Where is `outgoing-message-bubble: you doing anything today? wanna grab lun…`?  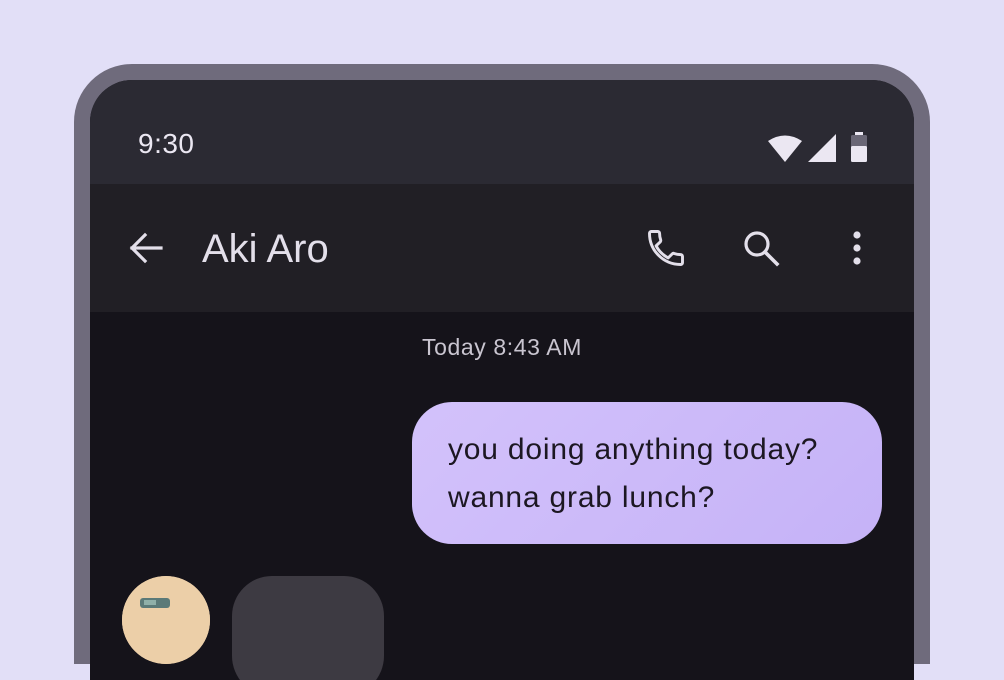
outgoing-message-bubble: you doing anything today? wanna grab lun… is located at coordinates (647, 473).